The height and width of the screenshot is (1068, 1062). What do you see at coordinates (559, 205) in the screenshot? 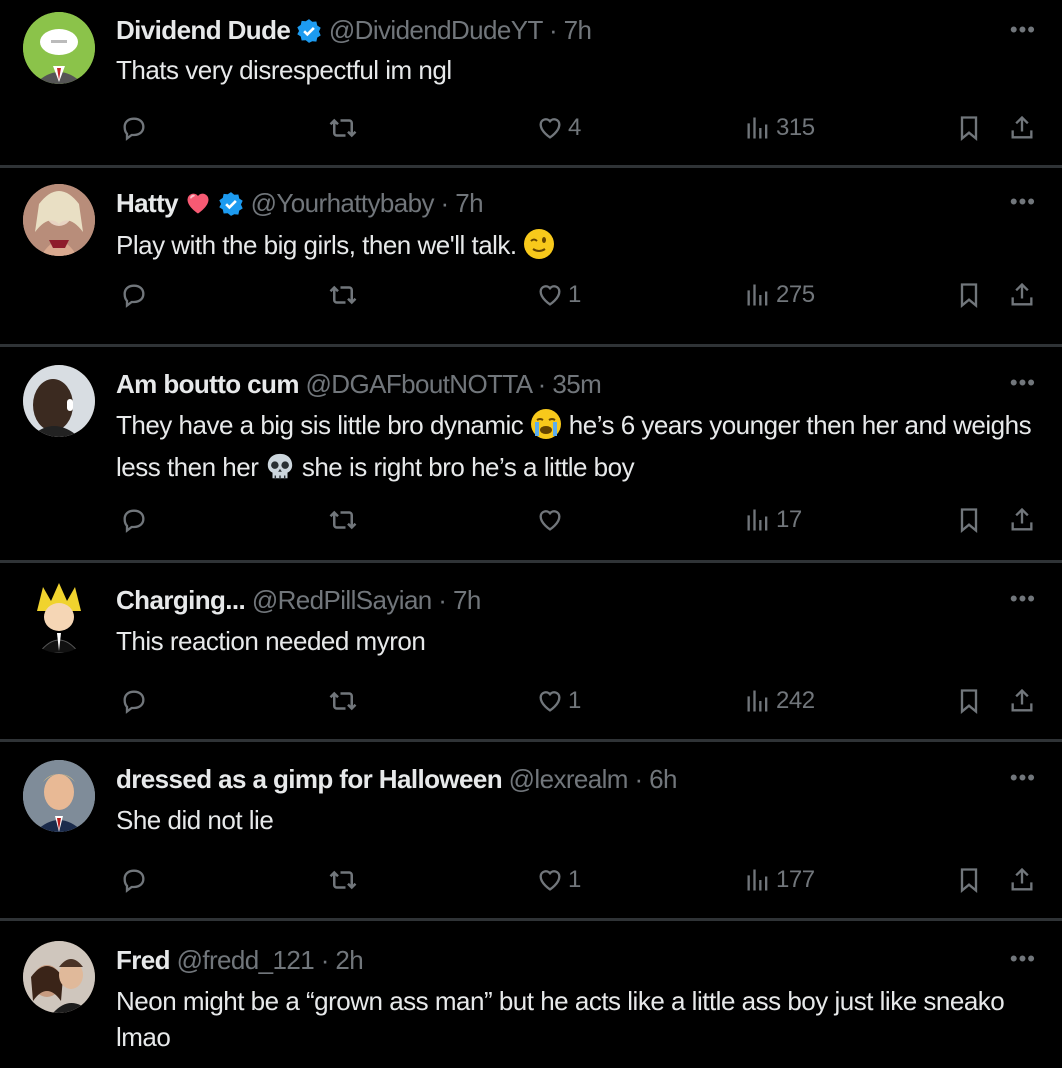
I see `tweet-header: Hatty @Yourhattybaby · 7h` at bounding box center [559, 205].